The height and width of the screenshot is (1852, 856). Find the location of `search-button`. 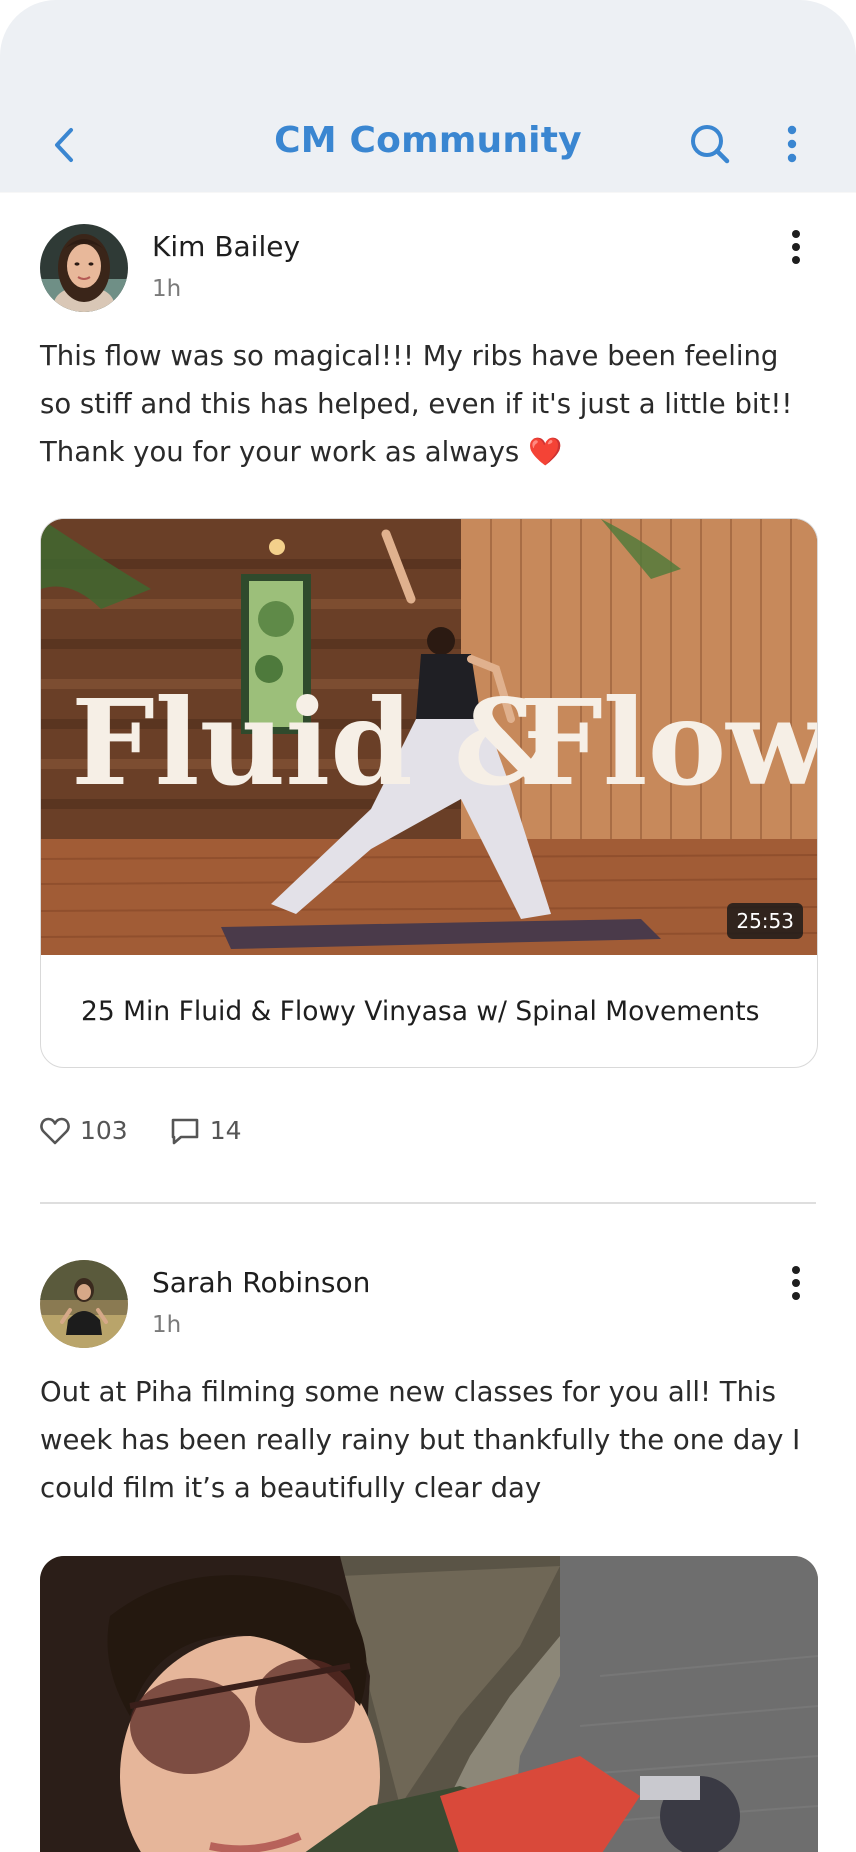

search-button is located at coordinates (710, 144).